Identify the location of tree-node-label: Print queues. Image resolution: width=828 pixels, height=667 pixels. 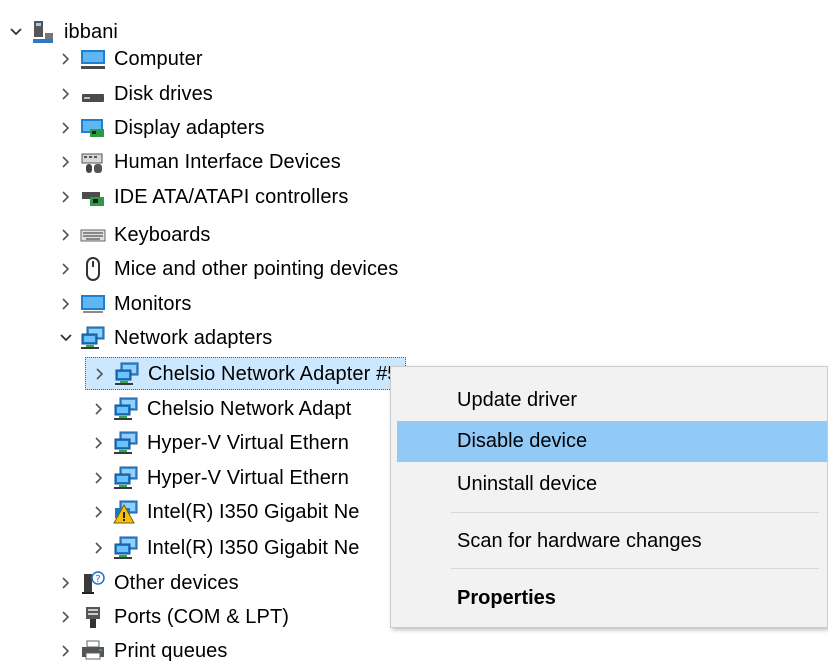
(171, 650).